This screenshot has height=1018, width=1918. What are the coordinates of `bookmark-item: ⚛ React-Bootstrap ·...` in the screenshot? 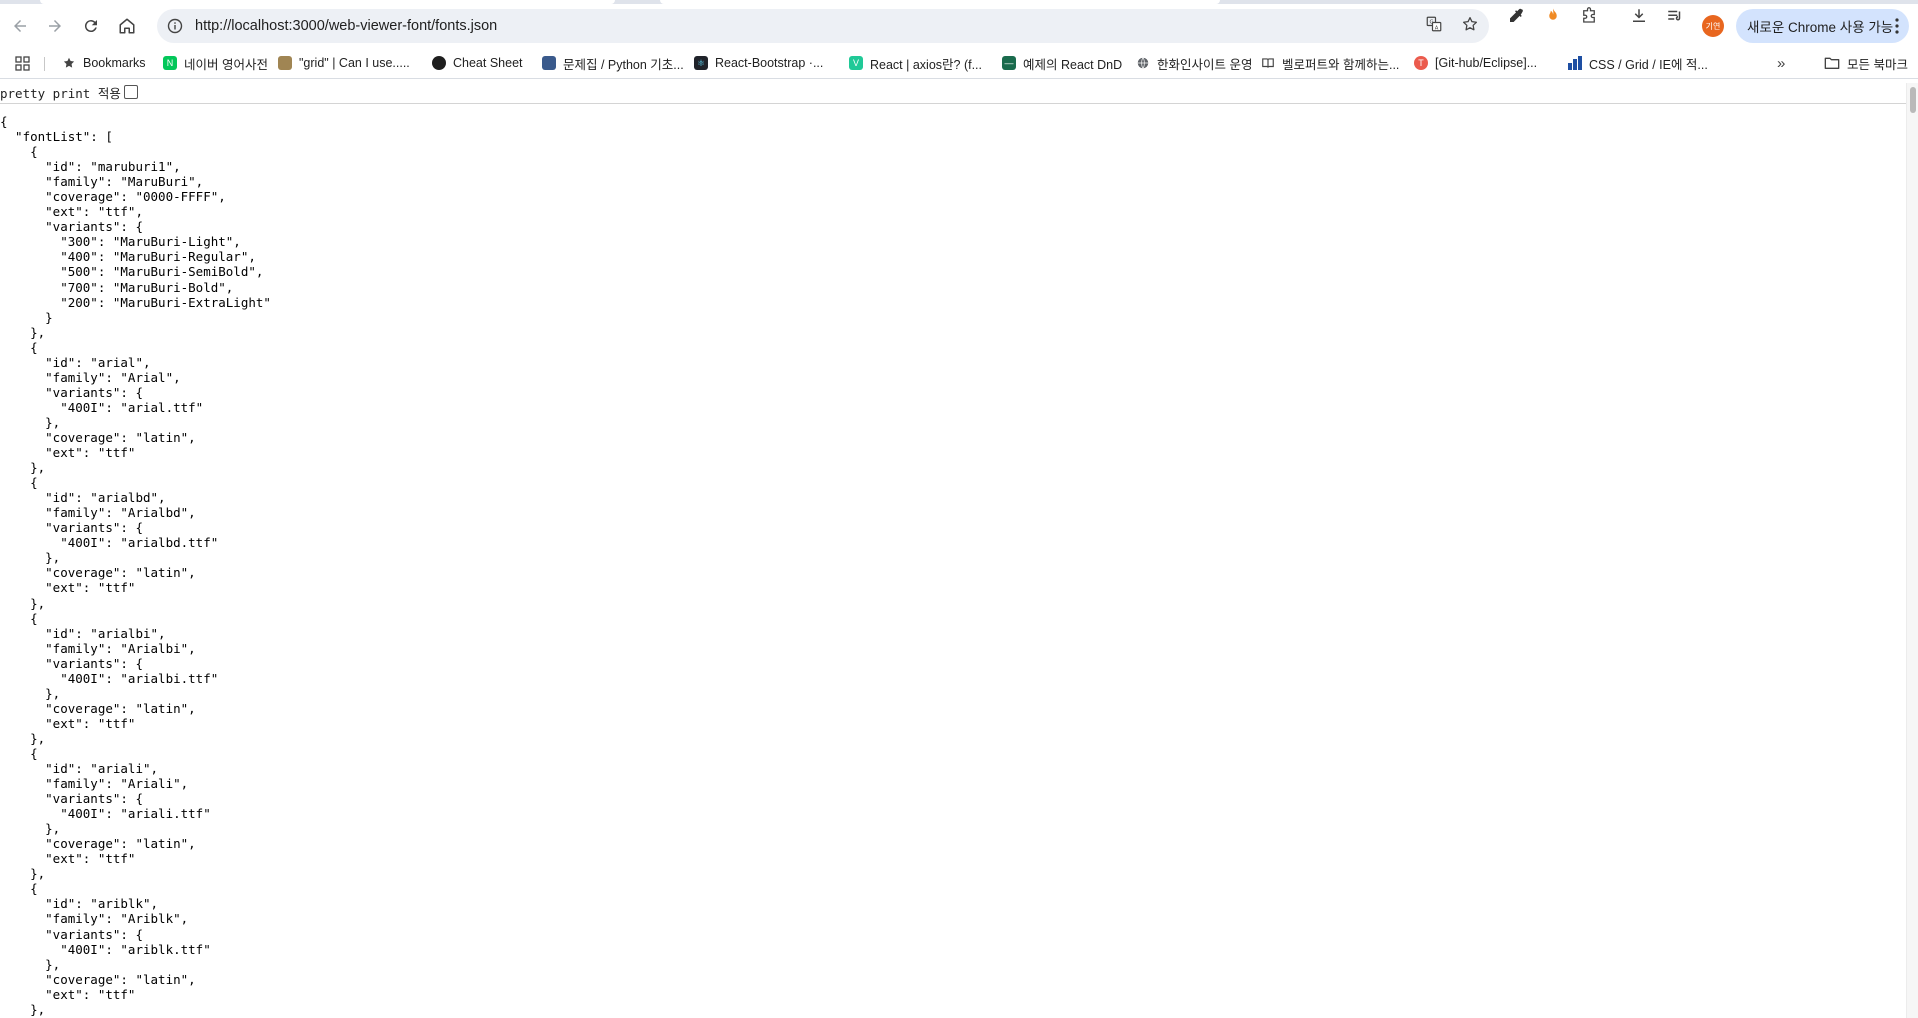 It's located at (758, 63).